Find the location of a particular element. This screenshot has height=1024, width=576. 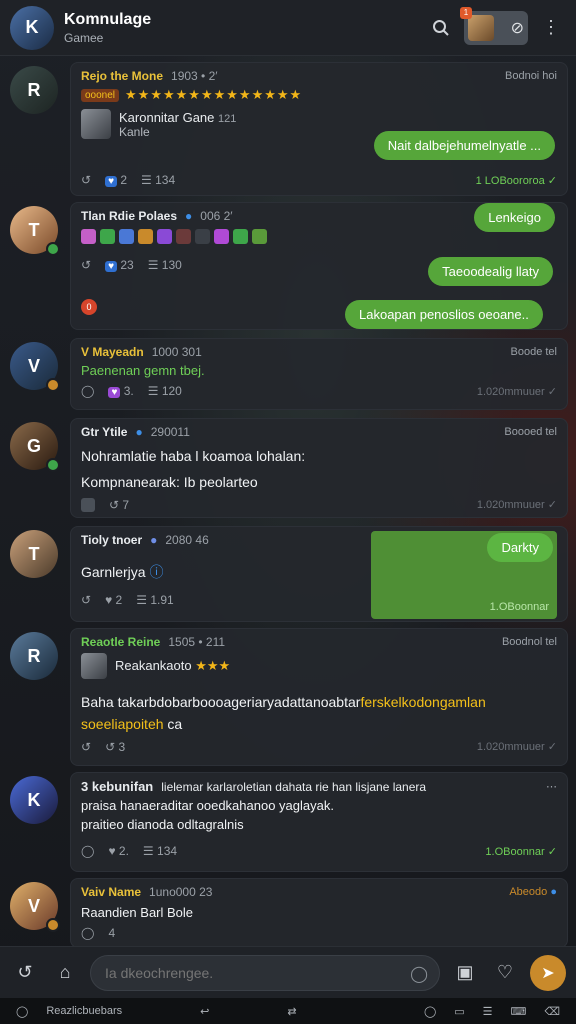

game-thumbnail is located at coordinates (96, 124).